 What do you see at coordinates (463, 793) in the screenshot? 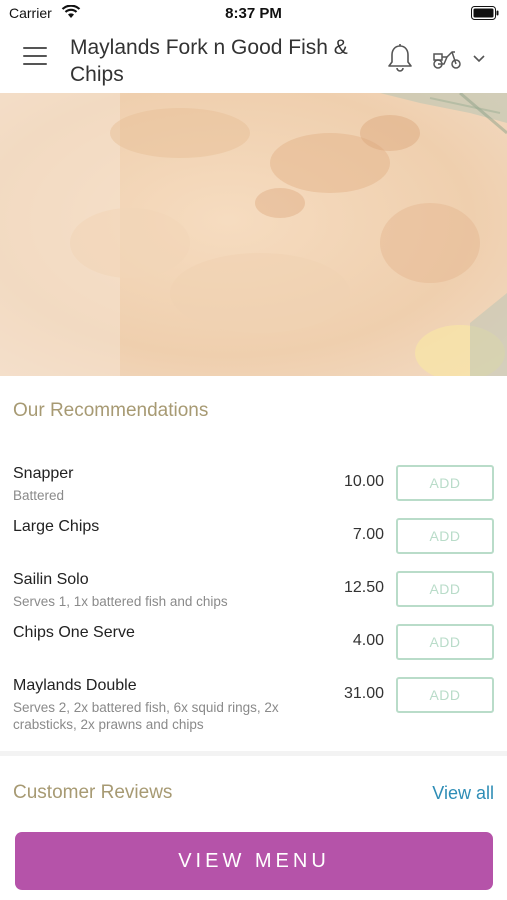
I see `view-all-reviews-link: View all` at bounding box center [463, 793].